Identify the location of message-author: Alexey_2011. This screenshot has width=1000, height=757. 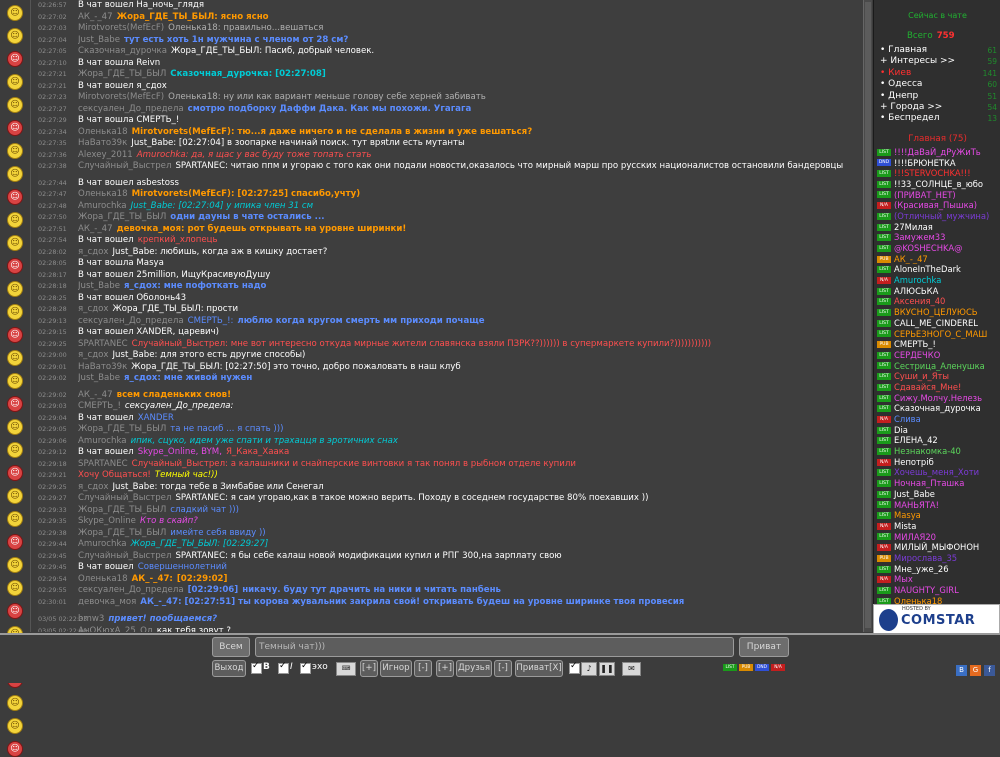
(105, 155).